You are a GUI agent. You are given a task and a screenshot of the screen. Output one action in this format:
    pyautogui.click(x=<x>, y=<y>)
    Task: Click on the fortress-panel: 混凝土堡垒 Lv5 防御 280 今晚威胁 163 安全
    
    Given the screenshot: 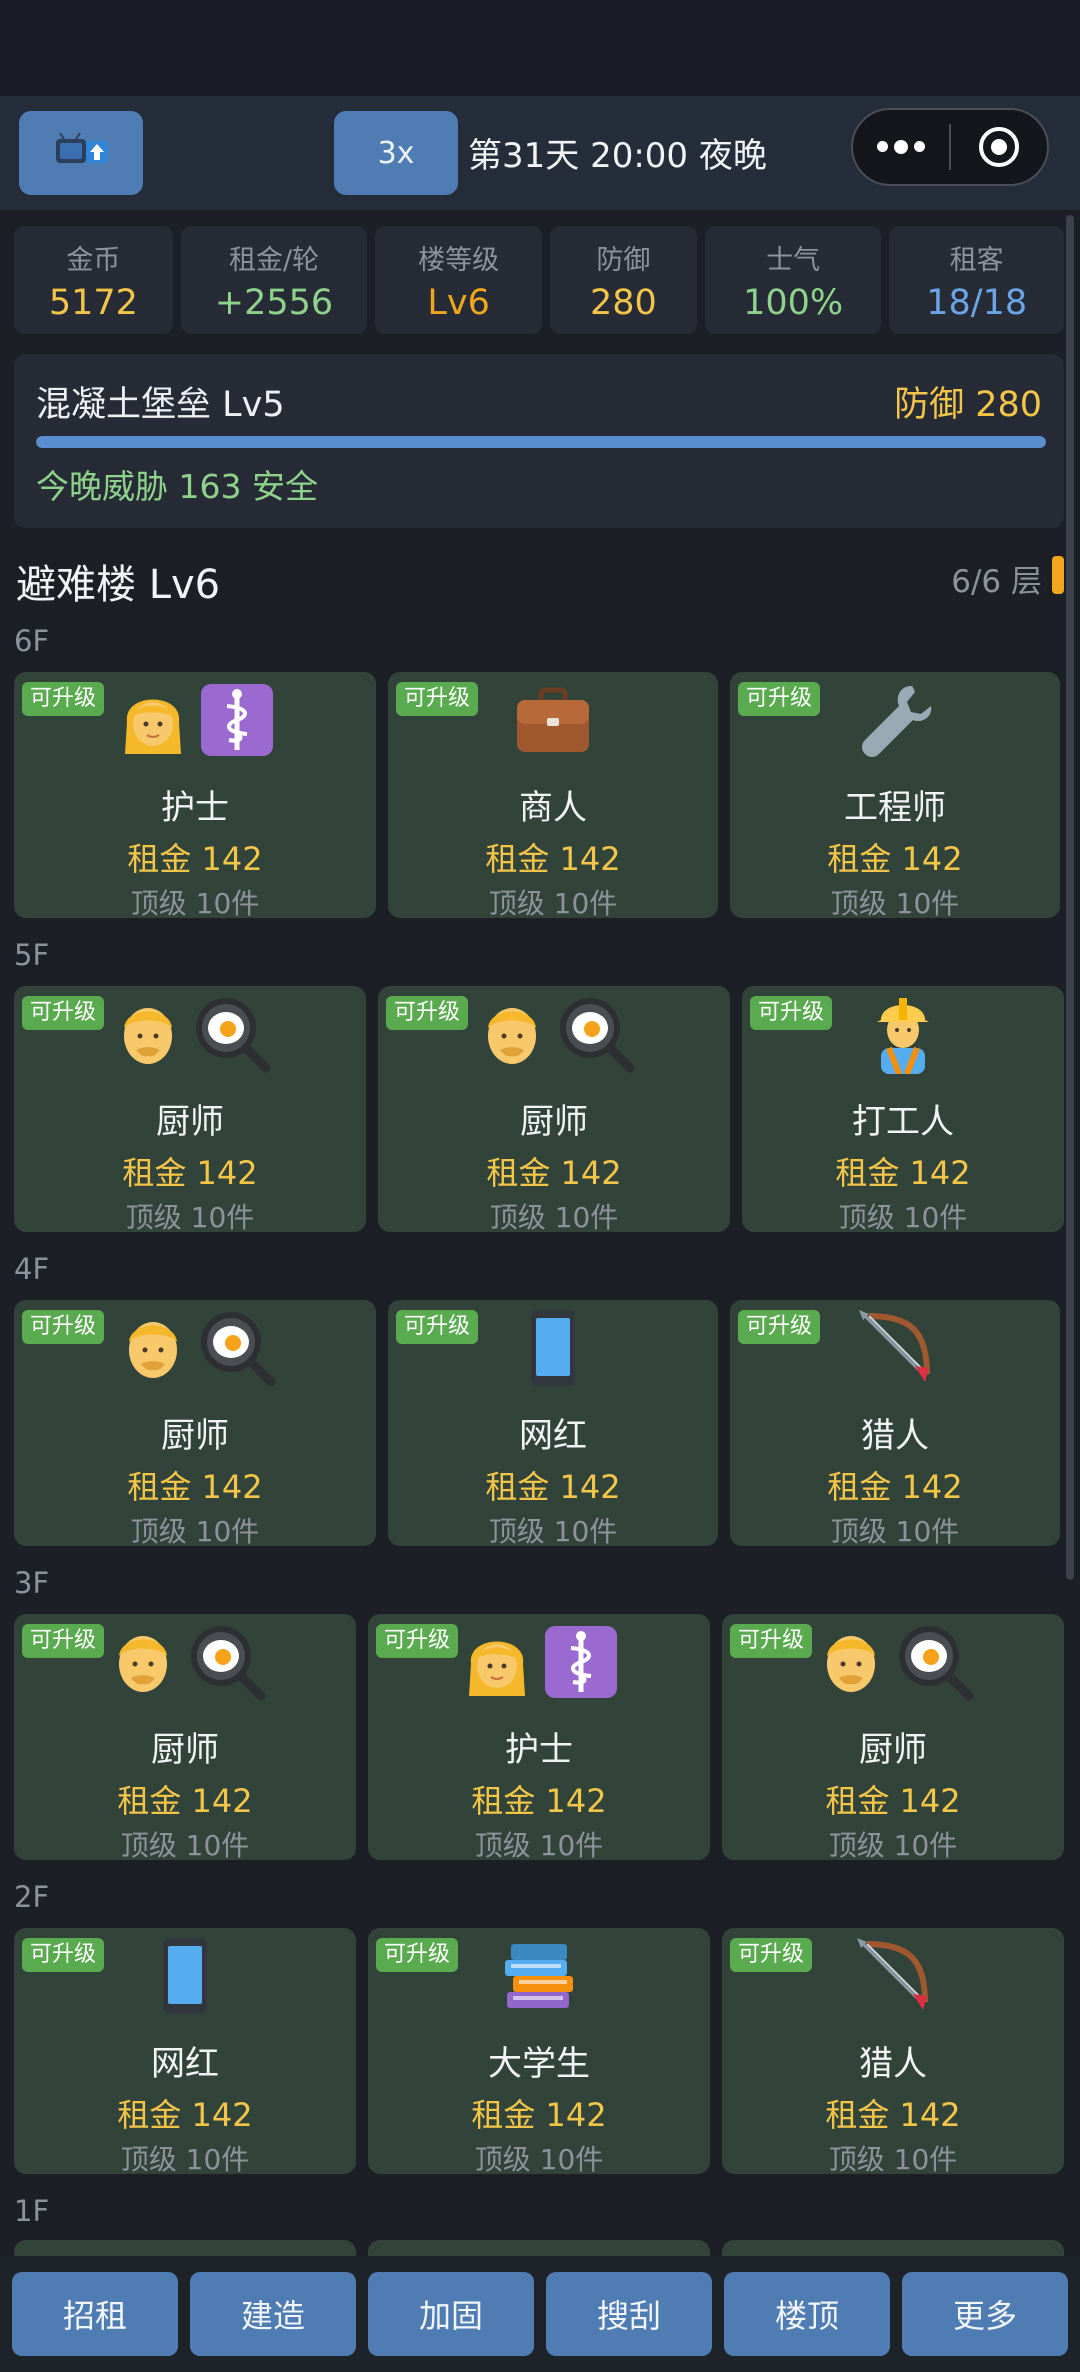 What is the action you would take?
    pyautogui.click(x=539, y=441)
    